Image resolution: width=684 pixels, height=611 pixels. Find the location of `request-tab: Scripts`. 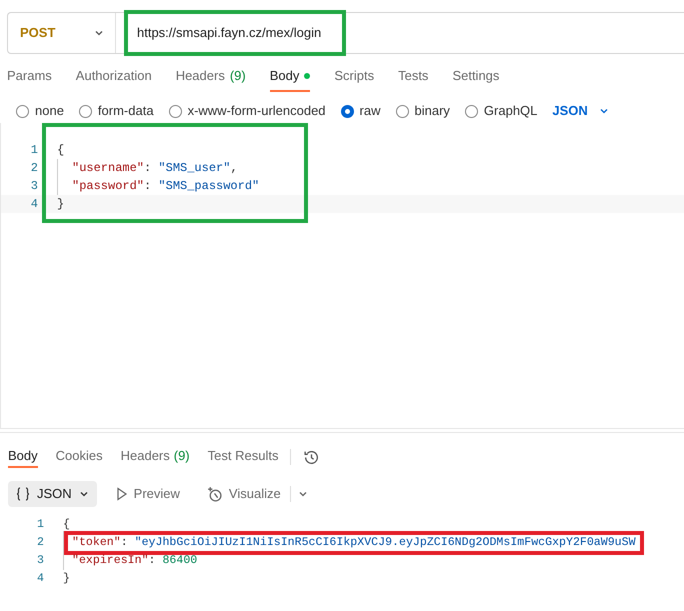

request-tab: Scripts is located at coordinates (354, 79).